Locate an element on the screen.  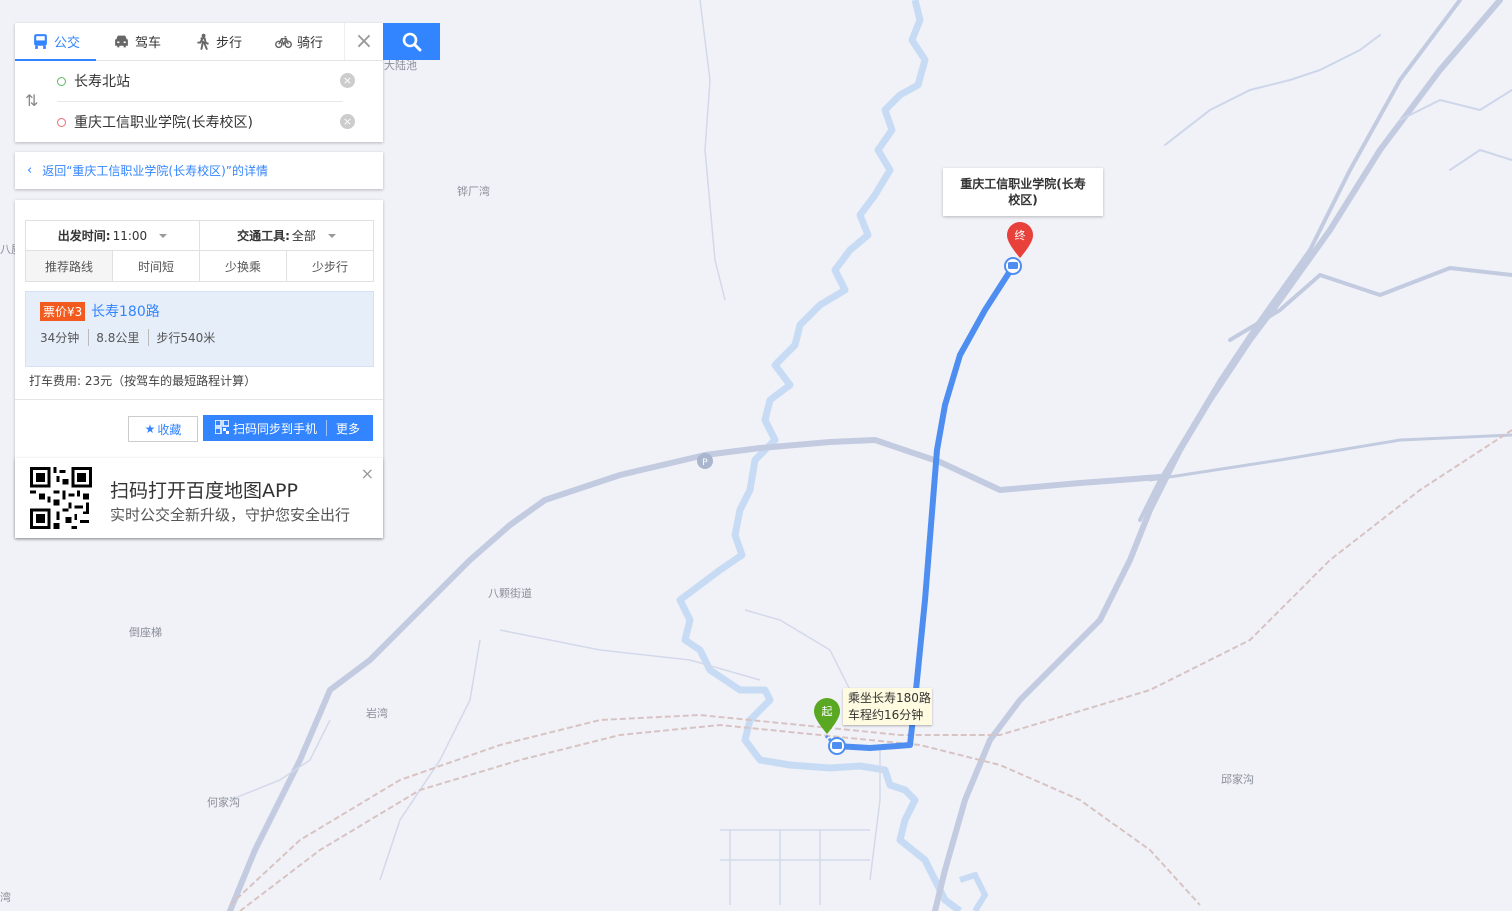
favorite-label: 收藏 is located at coordinates (169, 429).